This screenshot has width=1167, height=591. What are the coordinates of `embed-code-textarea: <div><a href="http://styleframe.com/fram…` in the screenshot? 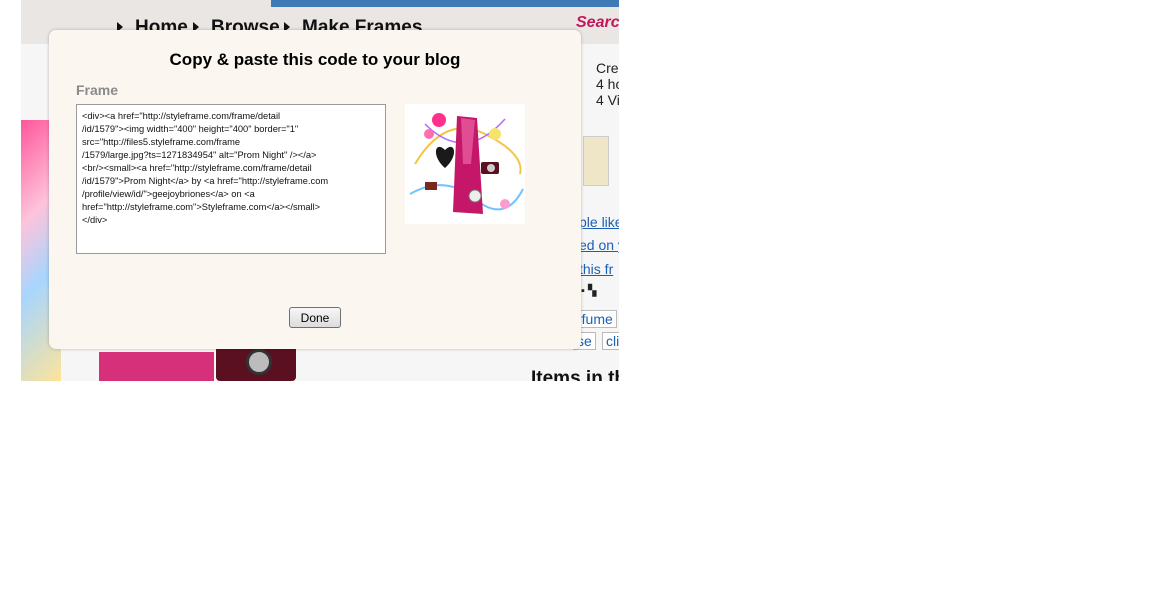 It's located at (231, 179).